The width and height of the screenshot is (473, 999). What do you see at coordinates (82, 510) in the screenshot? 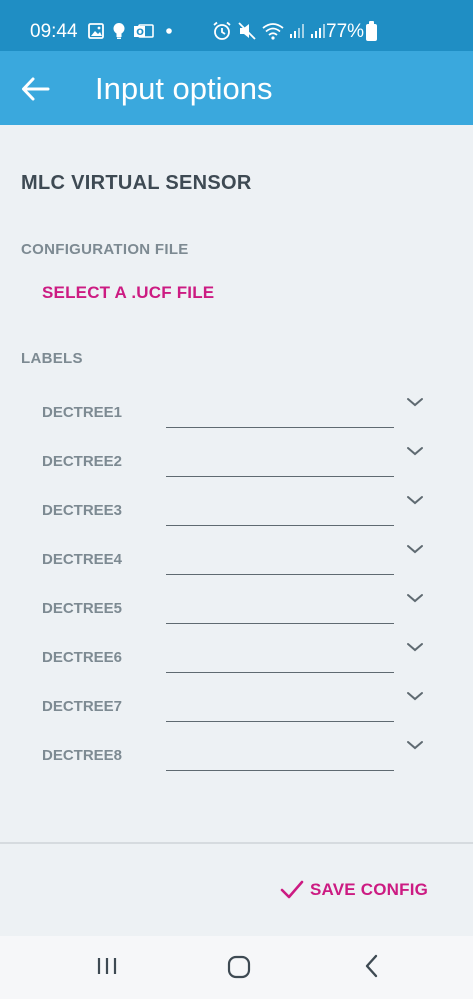
I see `label-name: DECTREE3` at bounding box center [82, 510].